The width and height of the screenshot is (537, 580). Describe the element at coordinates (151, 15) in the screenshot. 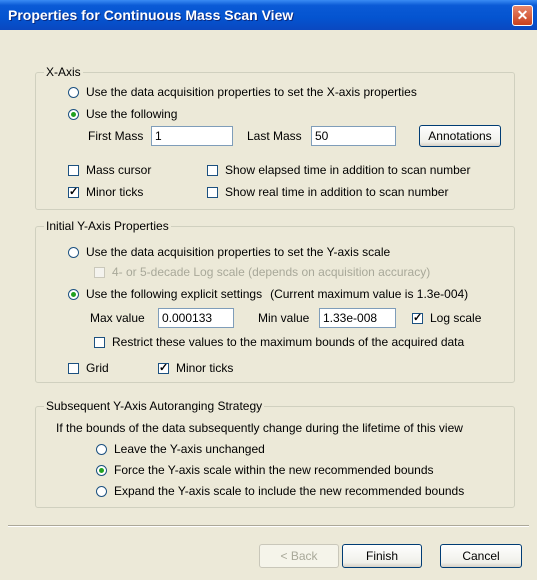

I see `window-title: Properties for Continuous Mass Scan View` at that location.